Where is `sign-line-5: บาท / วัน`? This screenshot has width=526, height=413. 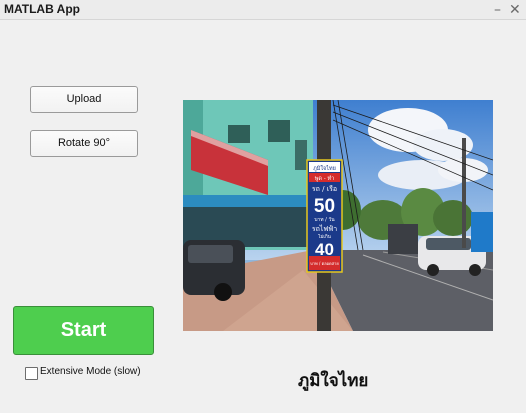 sign-line-5: บาท / วัน is located at coordinates (324, 220).